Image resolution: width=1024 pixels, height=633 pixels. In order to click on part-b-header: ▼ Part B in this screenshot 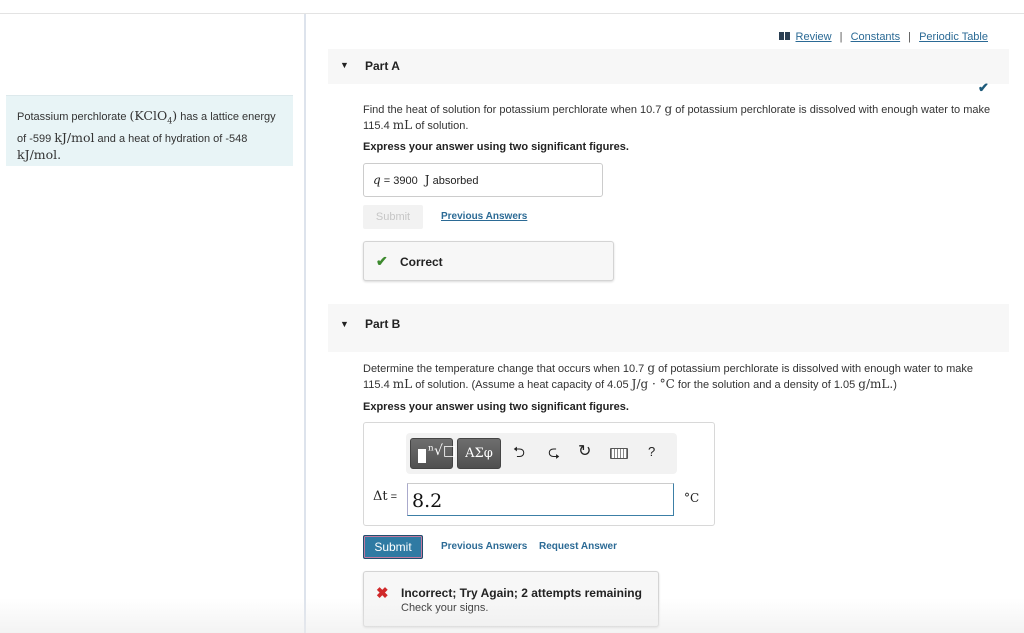, I will do `click(668, 328)`.